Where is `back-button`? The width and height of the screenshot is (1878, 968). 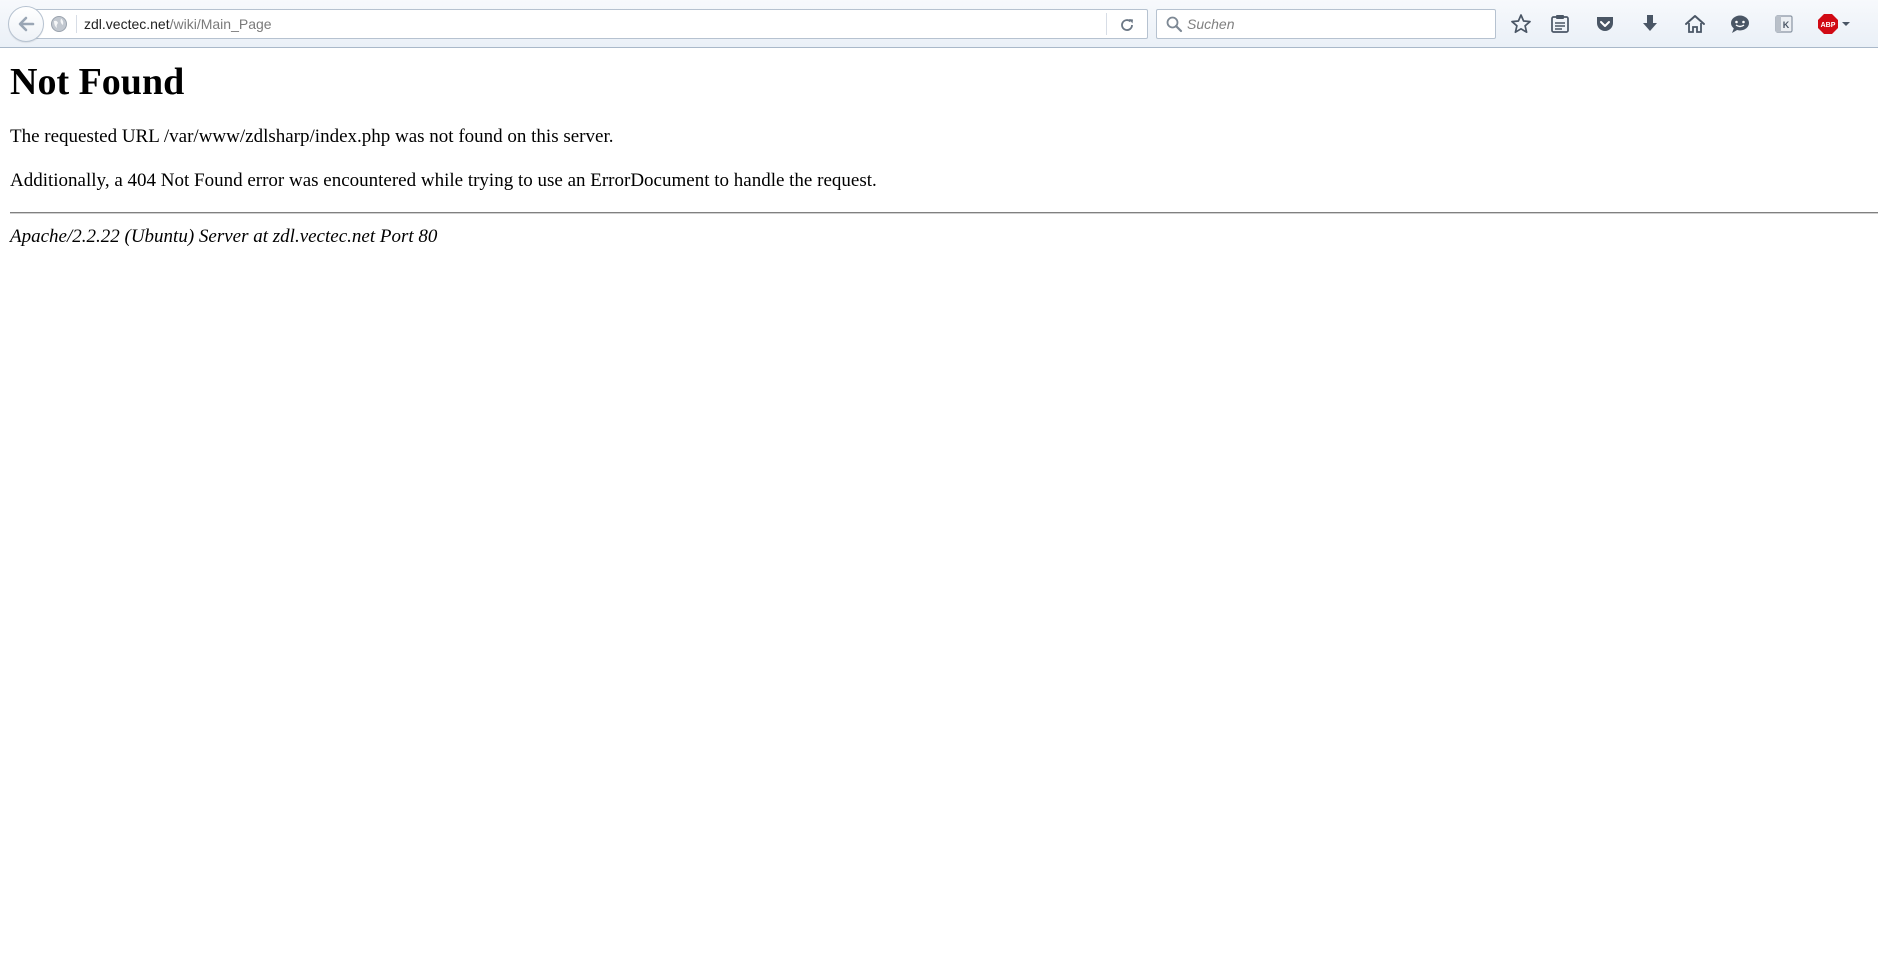
back-button is located at coordinates (26, 24).